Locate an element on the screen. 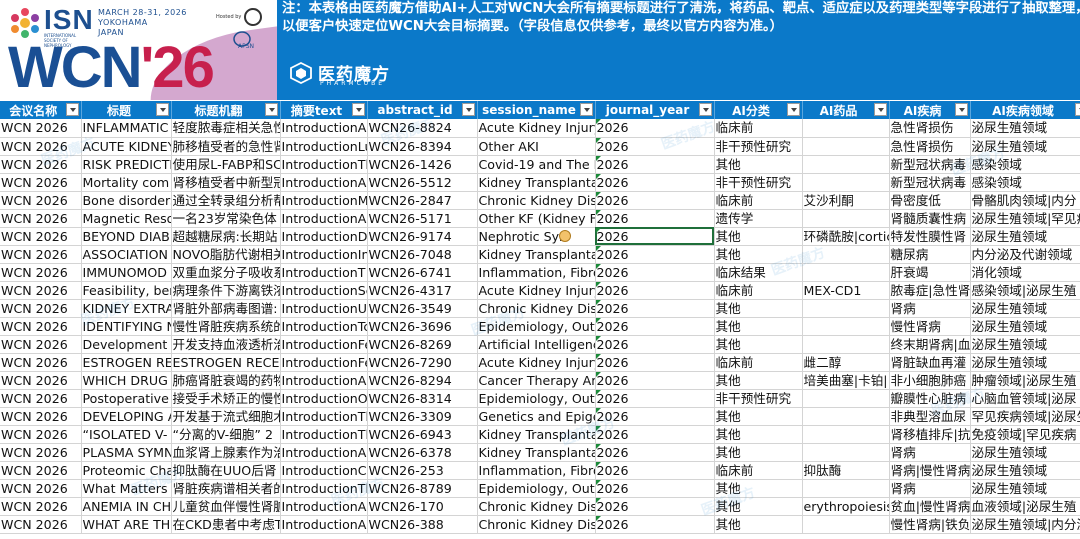 This screenshot has width=1080, height=539. table-cell: “分离的V-细胞” 2 is located at coordinates (226, 434).